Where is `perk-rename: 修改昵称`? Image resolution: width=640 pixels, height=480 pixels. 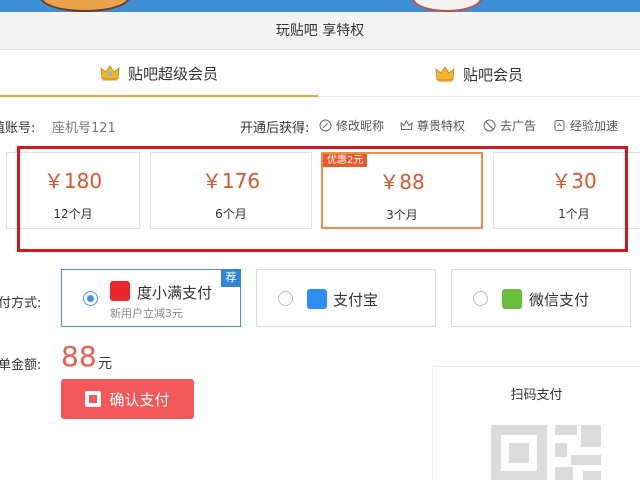 perk-rename: 修改昵称 is located at coordinates (351, 125).